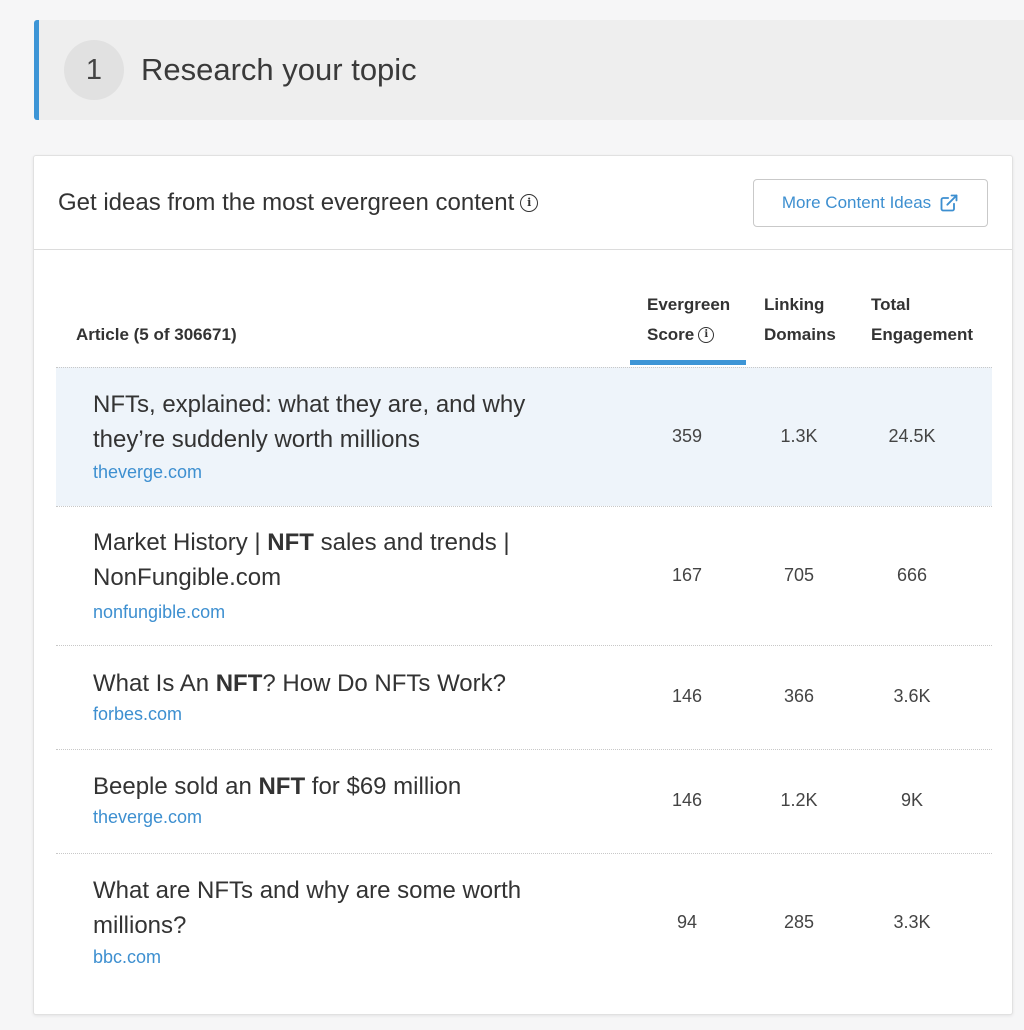  Describe the element at coordinates (137, 714) in the screenshot. I see `article-domain-link: forbes.com` at that location.